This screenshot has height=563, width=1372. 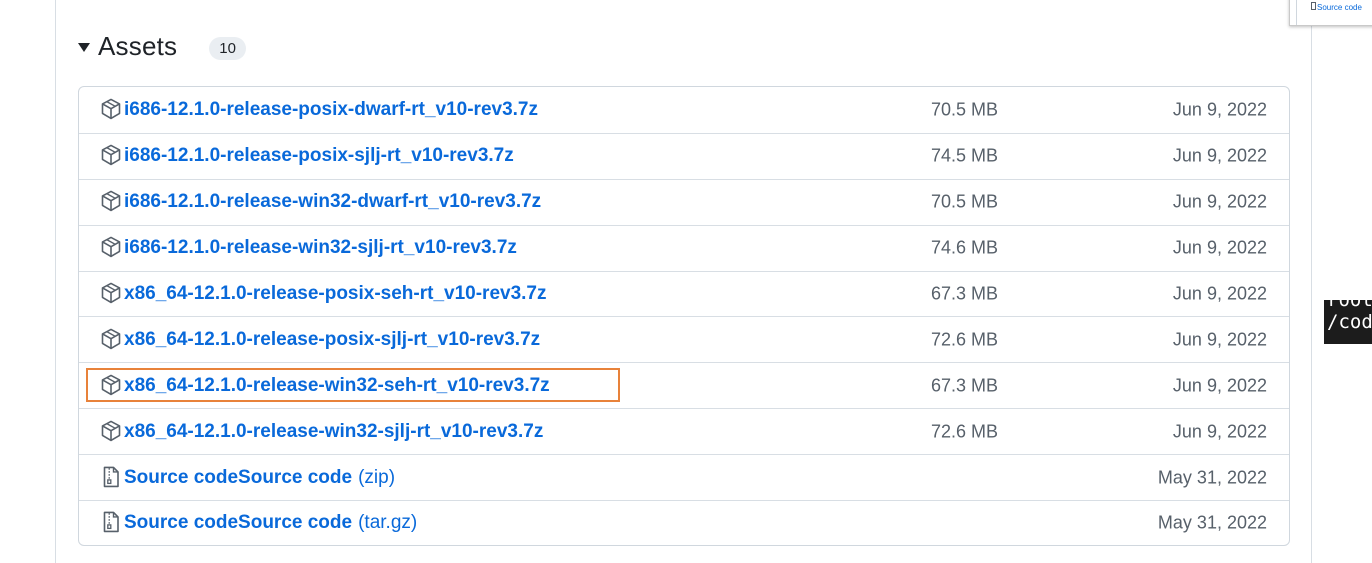 I want to click on asset-size: 74.5 MB, so click(x=965, y=155).